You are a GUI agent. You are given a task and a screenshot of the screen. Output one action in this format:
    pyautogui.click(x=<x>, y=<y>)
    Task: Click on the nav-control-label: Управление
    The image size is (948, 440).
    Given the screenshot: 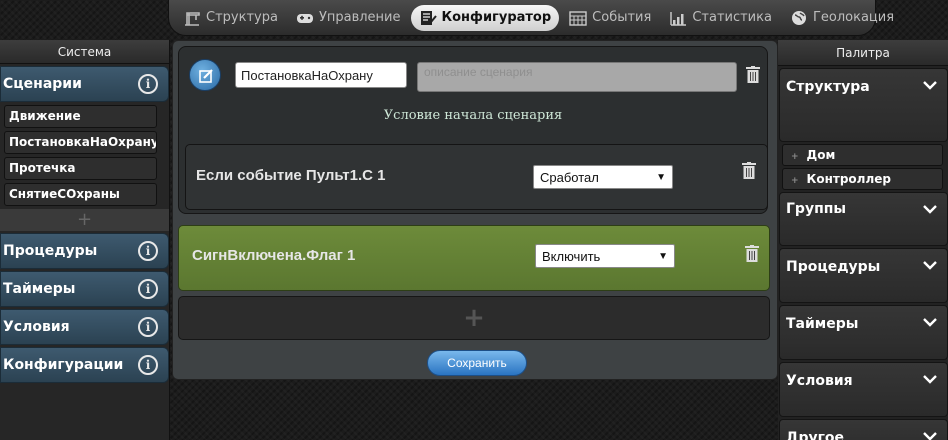 What is the action you would take?
    pyautogui.click(x=359, y=17)
    